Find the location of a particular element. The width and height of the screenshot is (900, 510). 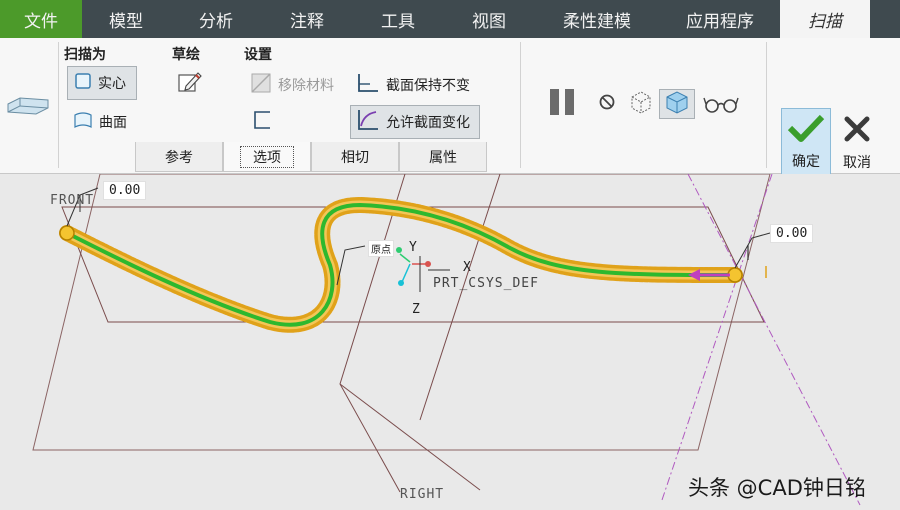

menu-annotate: 注释 is located at coordinates (307, 19).